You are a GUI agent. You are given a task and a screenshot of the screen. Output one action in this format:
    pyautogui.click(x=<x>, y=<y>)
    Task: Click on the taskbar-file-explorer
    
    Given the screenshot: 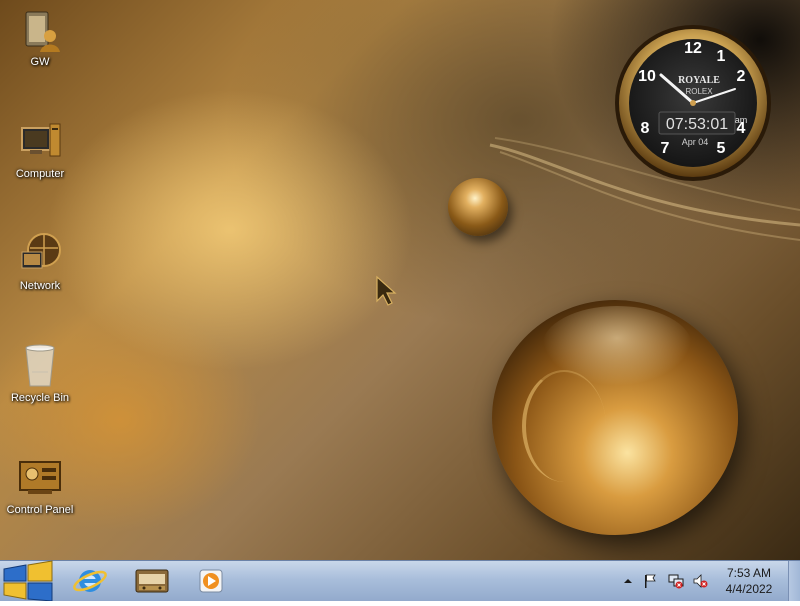 What is the action you would take?
    pyautogui.click(x=152, y=581)
    